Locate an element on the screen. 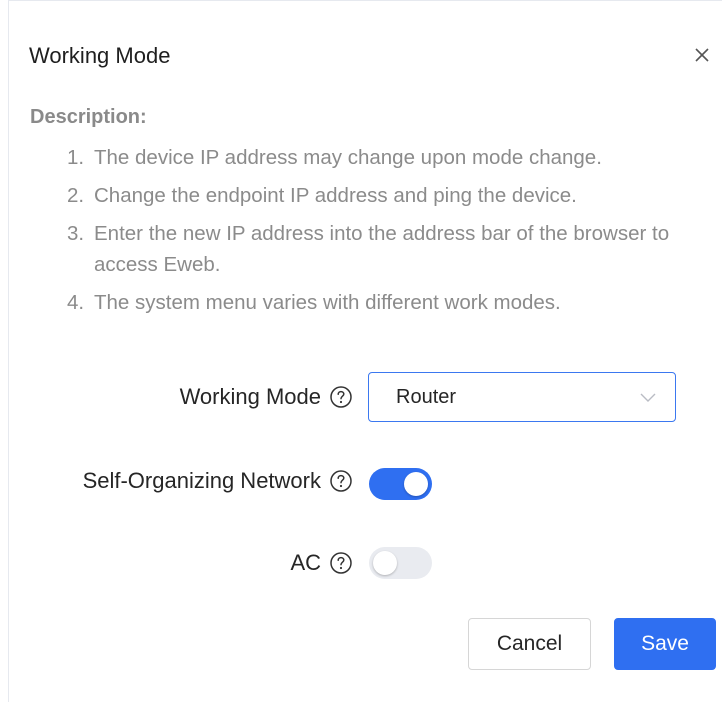 The width and height of the screenshot is (722, 702). self-organizing-label-text: Self-Organizing Network is located at coordinates (201, 480).